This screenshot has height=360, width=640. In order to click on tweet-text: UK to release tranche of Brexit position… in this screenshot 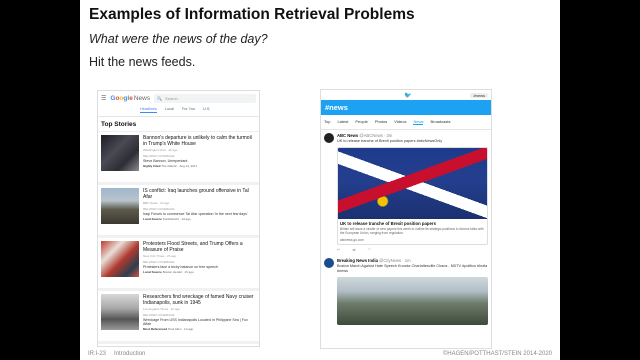, I will do `click(390, 141)`.